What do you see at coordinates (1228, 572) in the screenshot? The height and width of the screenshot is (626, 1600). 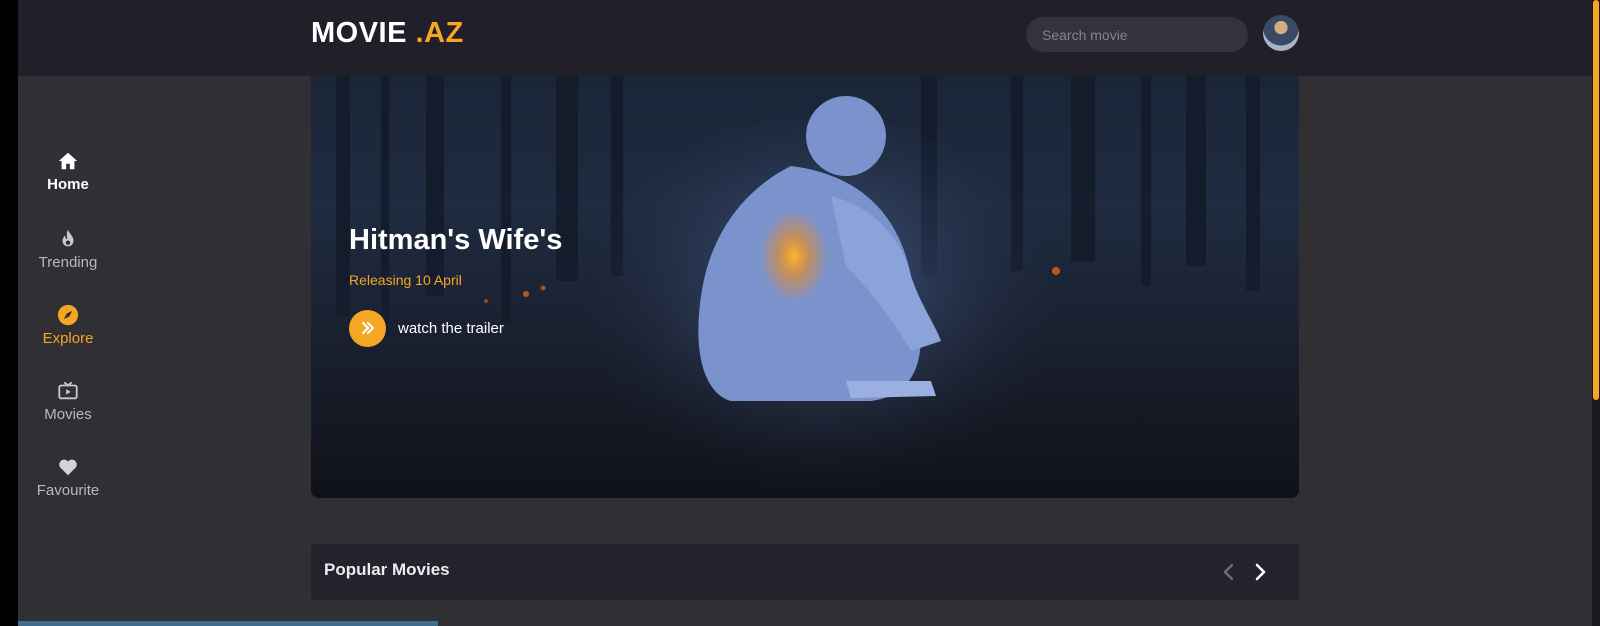 I see `chevron-left-icon` at bounding box center [1228, 572].